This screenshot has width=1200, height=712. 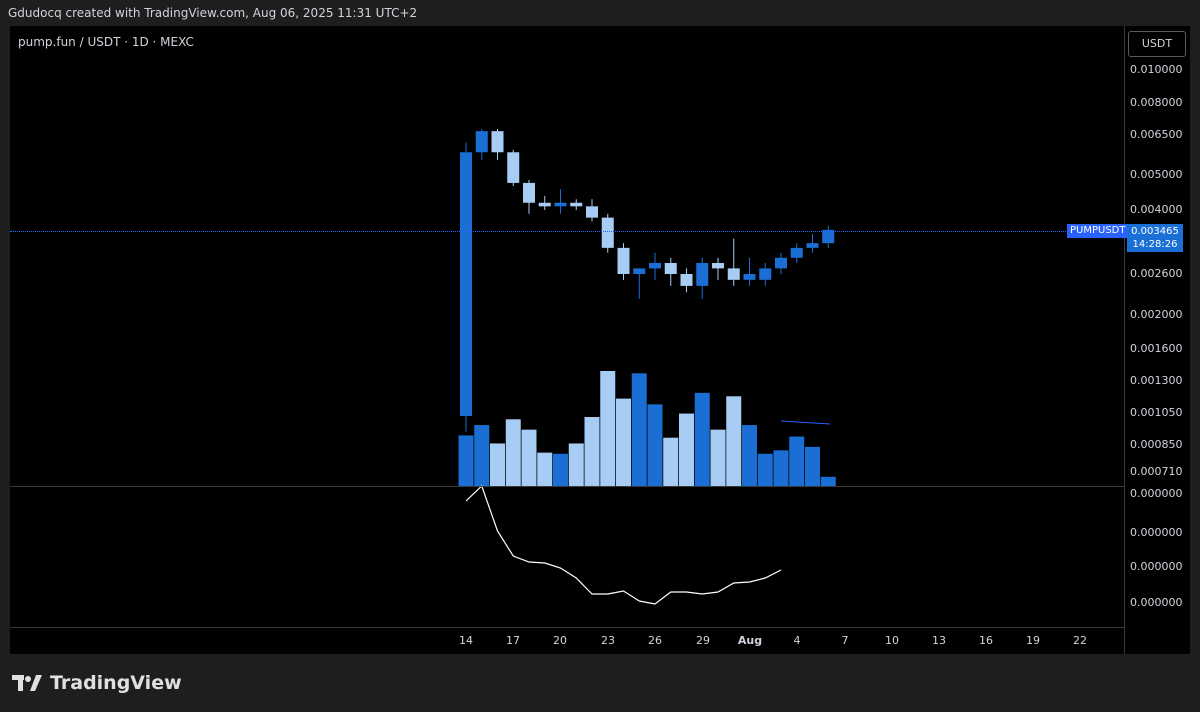 What do you see at coordinates (939, 640) in the screenshot?
I see `time-tick-label: 13` at bounding box center [939, 640].